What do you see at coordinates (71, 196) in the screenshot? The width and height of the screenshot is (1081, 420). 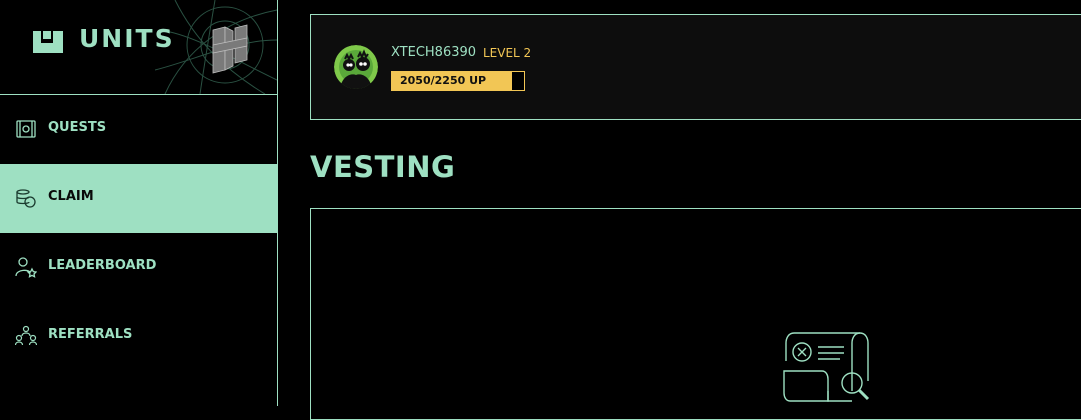 I see `sidebar-item-label: CLAIM` at bounding box center [71, 196].